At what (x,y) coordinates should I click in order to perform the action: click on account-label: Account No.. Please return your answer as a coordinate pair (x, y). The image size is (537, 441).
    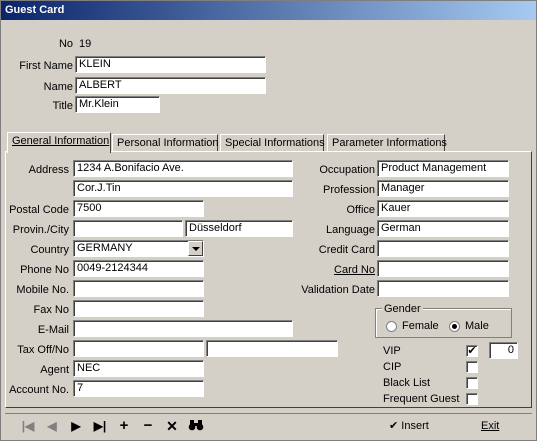
    Looking at the image, I should click on (39, 390).